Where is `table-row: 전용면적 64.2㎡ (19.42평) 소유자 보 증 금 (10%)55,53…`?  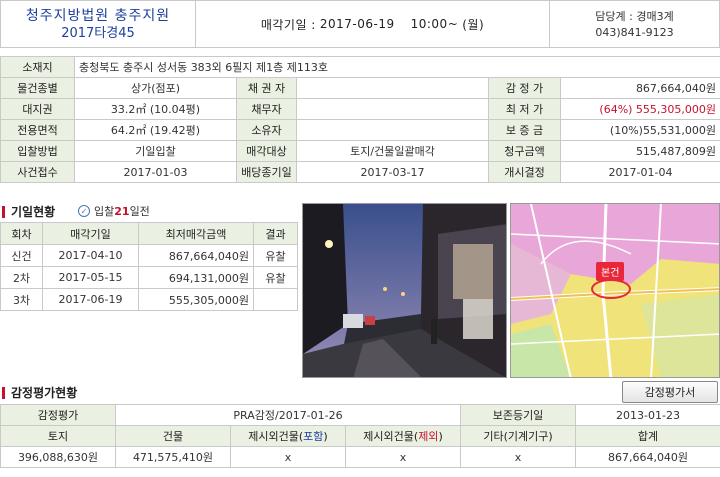 table-row: 전용면적 64.2㎡ (19.42평) 소유자 보 증 금 (10%)55,53… is located at coordinates (360, 130).